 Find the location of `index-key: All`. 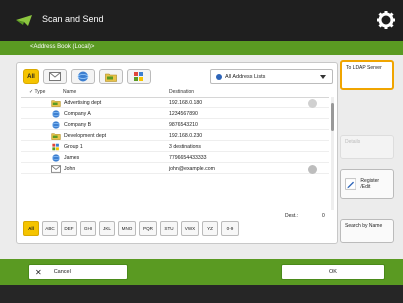

index-key: All is located at coordinates (31, 228).